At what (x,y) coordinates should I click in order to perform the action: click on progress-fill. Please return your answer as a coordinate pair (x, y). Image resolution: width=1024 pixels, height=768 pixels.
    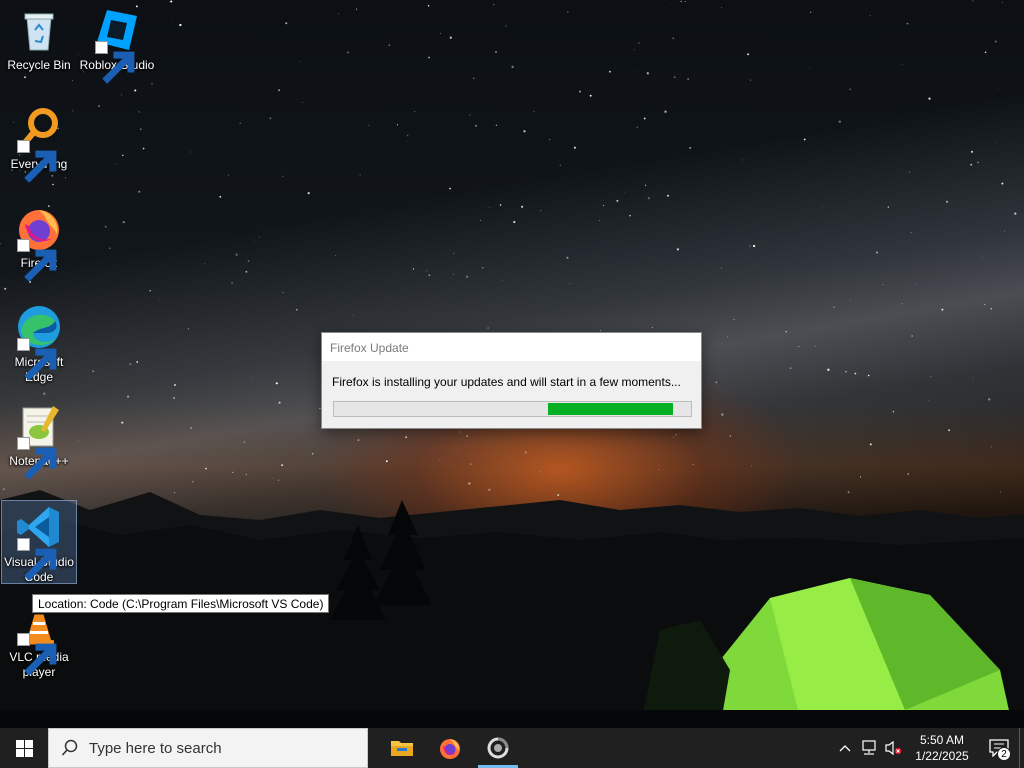
    Looking at the image, I should click on (611, 409).